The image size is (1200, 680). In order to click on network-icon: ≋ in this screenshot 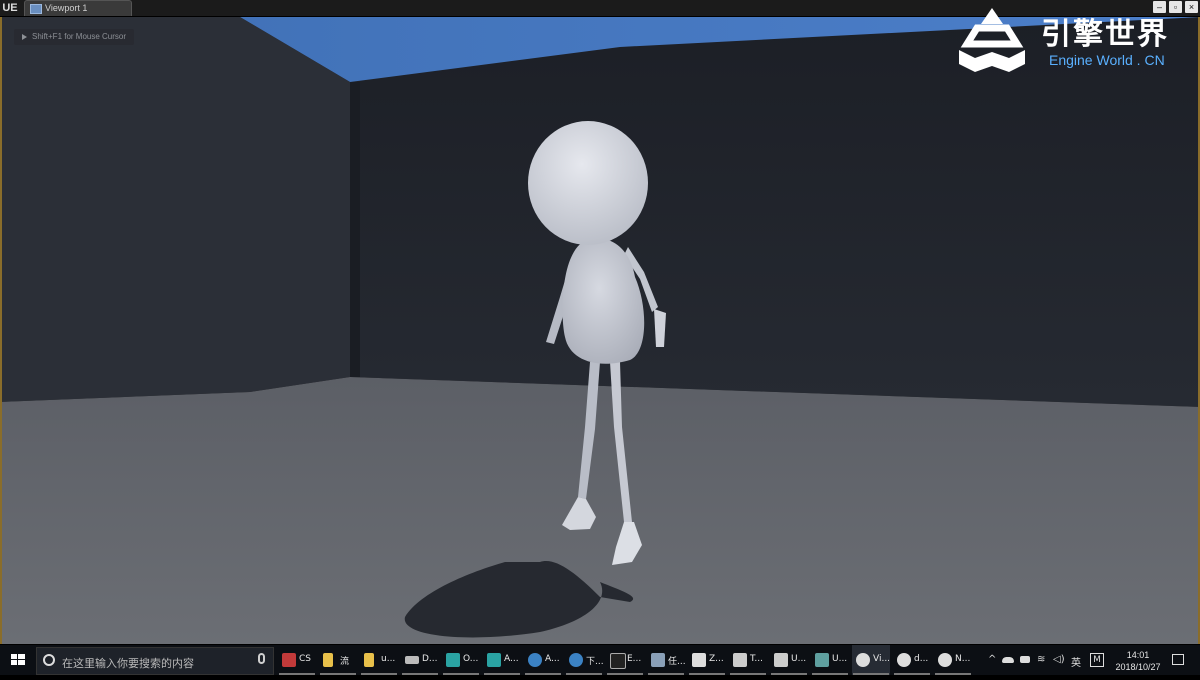, I will do `click(1041, 659)`.